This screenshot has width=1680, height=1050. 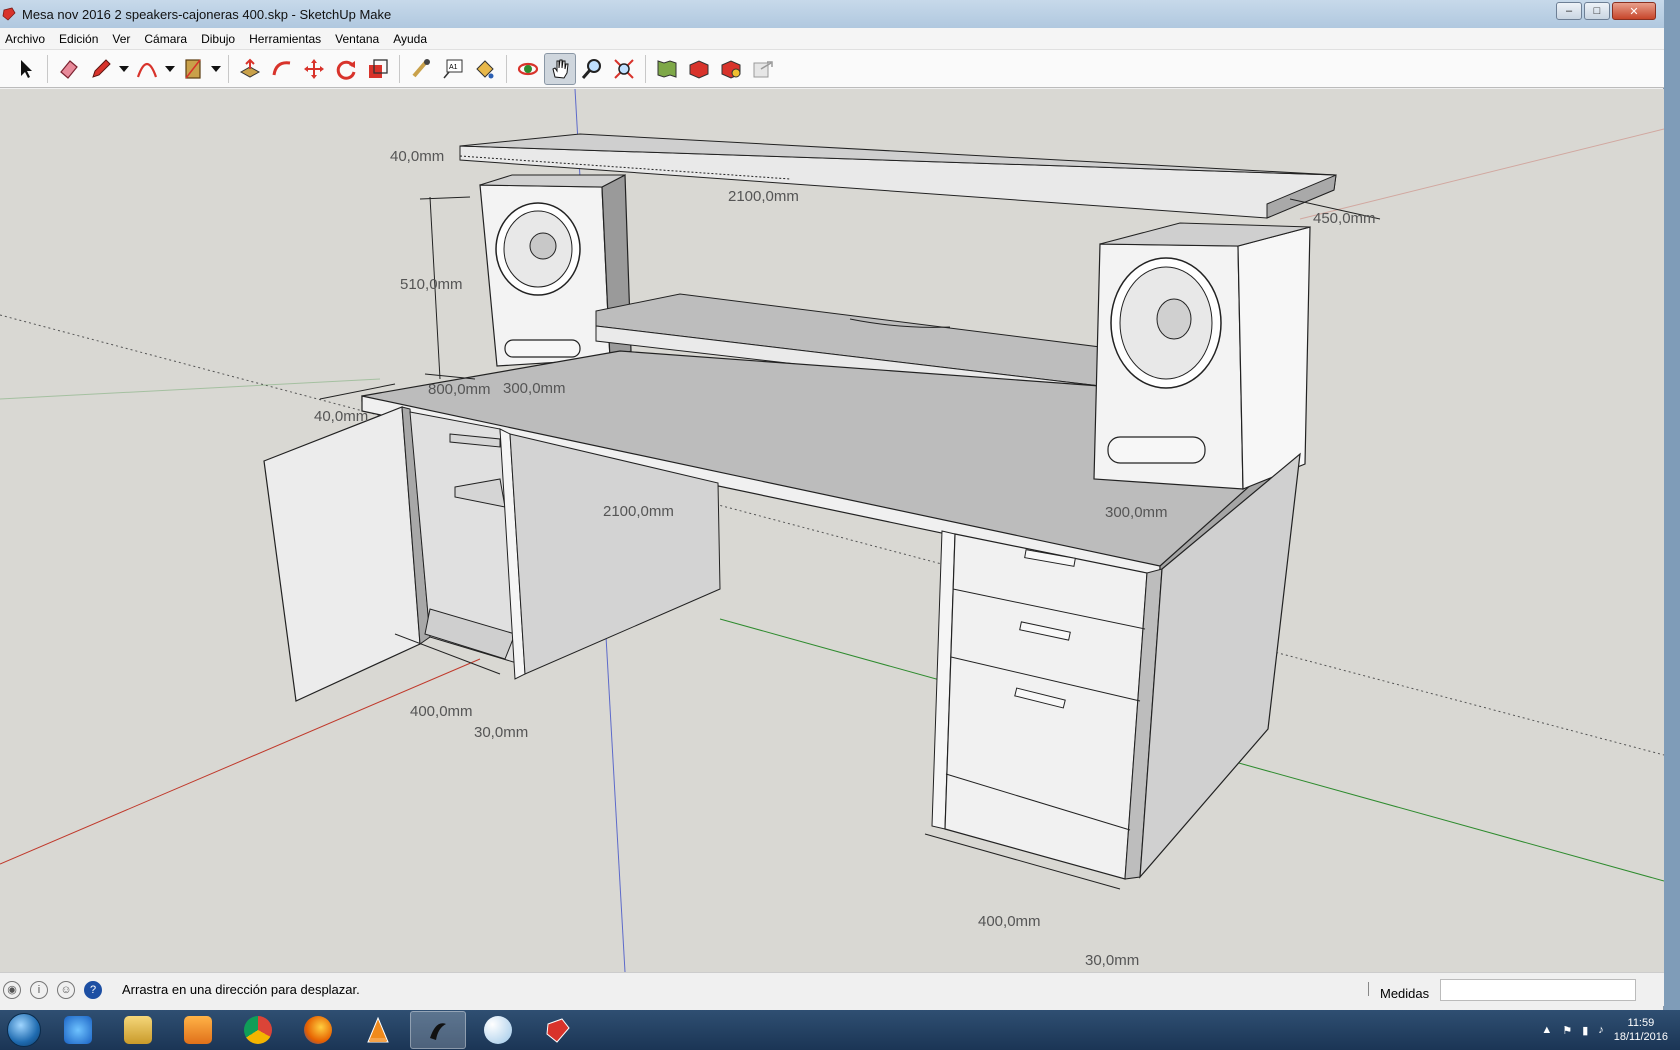 What do you see at coordinates (250, 69) in the screenshot?
I see `push-pull-icon` at bounding box center [250, 69].